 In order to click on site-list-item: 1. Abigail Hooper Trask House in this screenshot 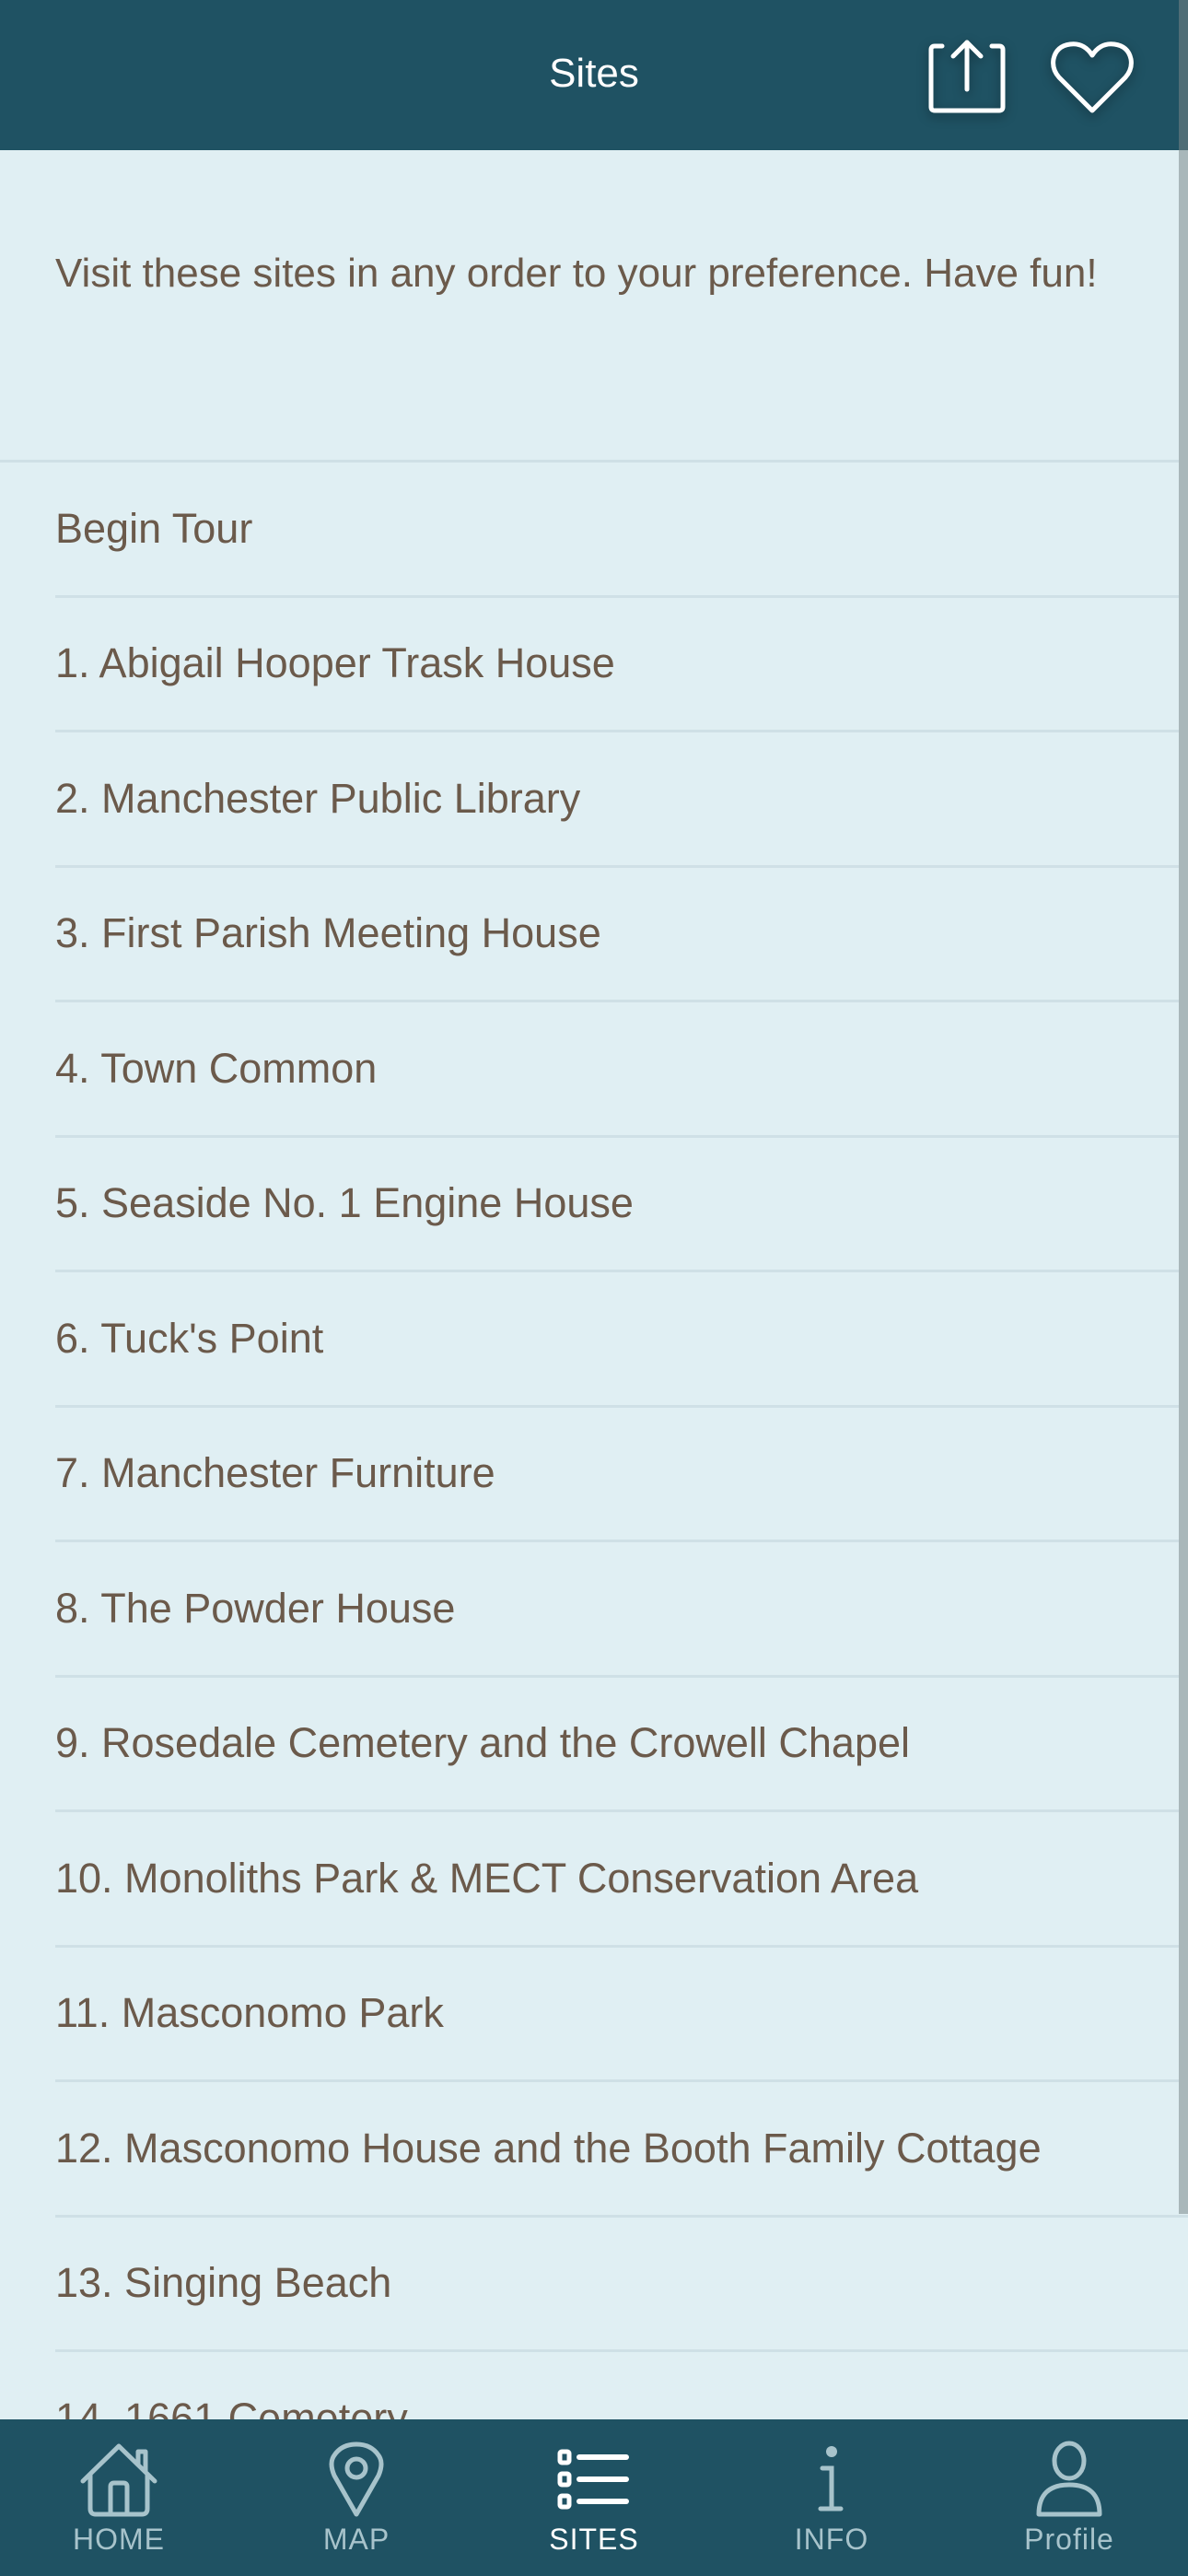, I will do `click(594, 665)`.